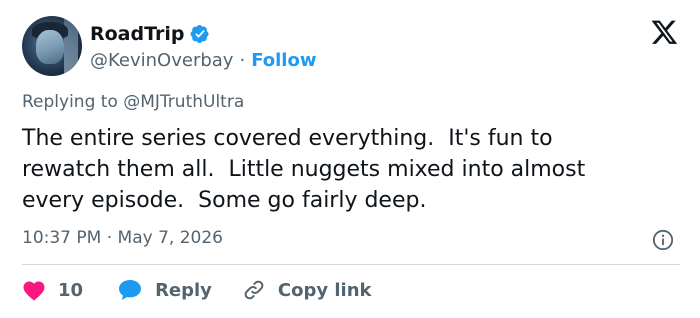 This screenshot has width=700, height=318. What do you see at coordinates (137, 34) in the screenshot?
I see `author-display-name: RoadTrip` at bounding box center [137, 34].